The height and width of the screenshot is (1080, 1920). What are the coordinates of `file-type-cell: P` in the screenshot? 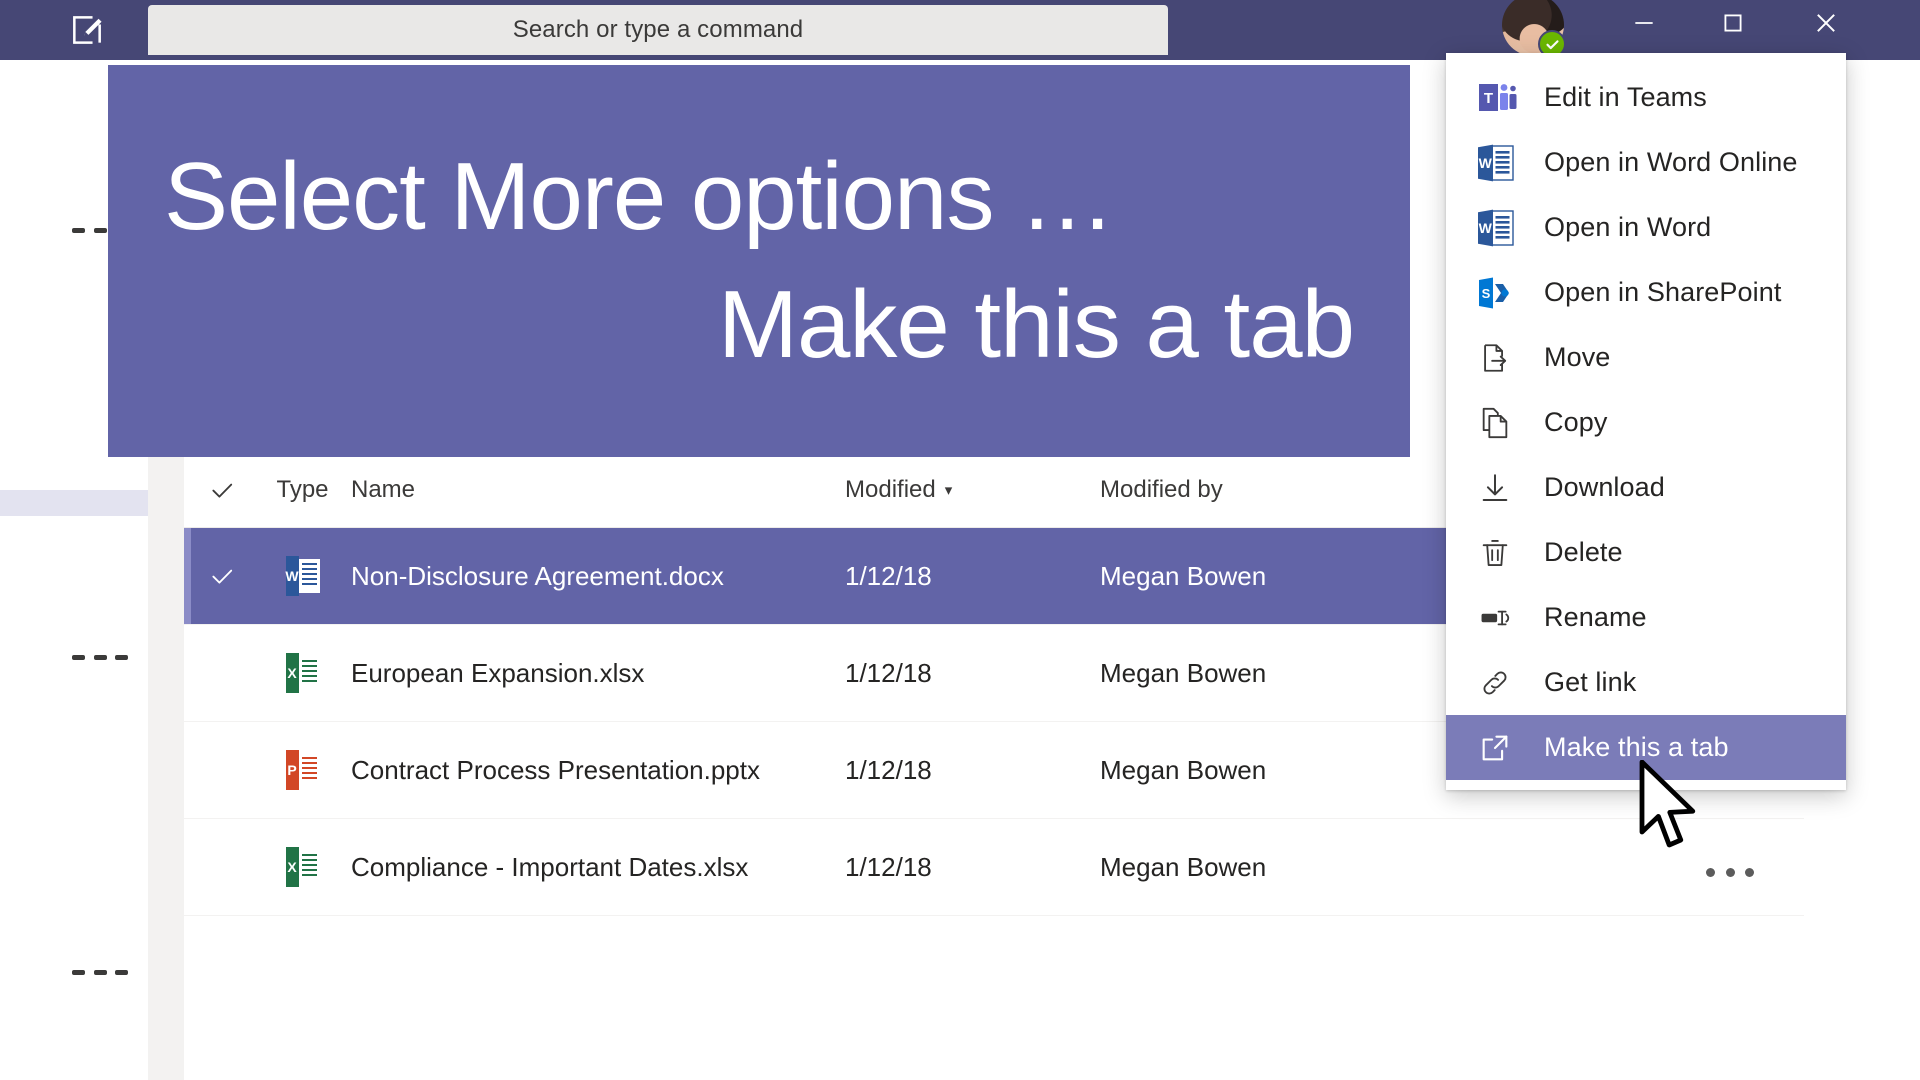 It's located at (302, 770).